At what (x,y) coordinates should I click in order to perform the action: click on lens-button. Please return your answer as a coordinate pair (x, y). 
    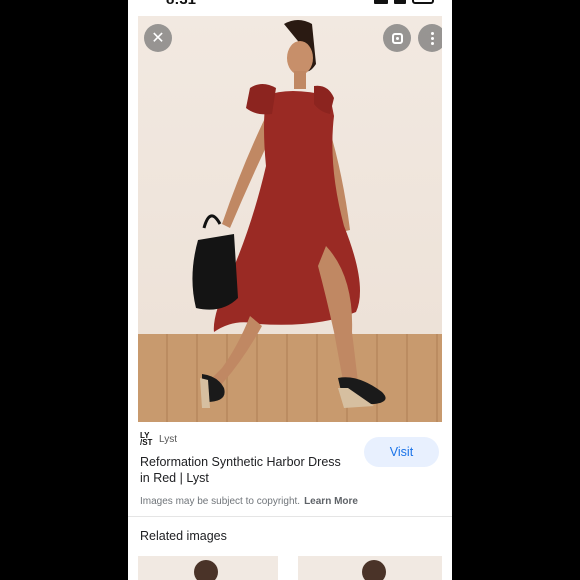
    Looking at the image, I should click on (397, 38).